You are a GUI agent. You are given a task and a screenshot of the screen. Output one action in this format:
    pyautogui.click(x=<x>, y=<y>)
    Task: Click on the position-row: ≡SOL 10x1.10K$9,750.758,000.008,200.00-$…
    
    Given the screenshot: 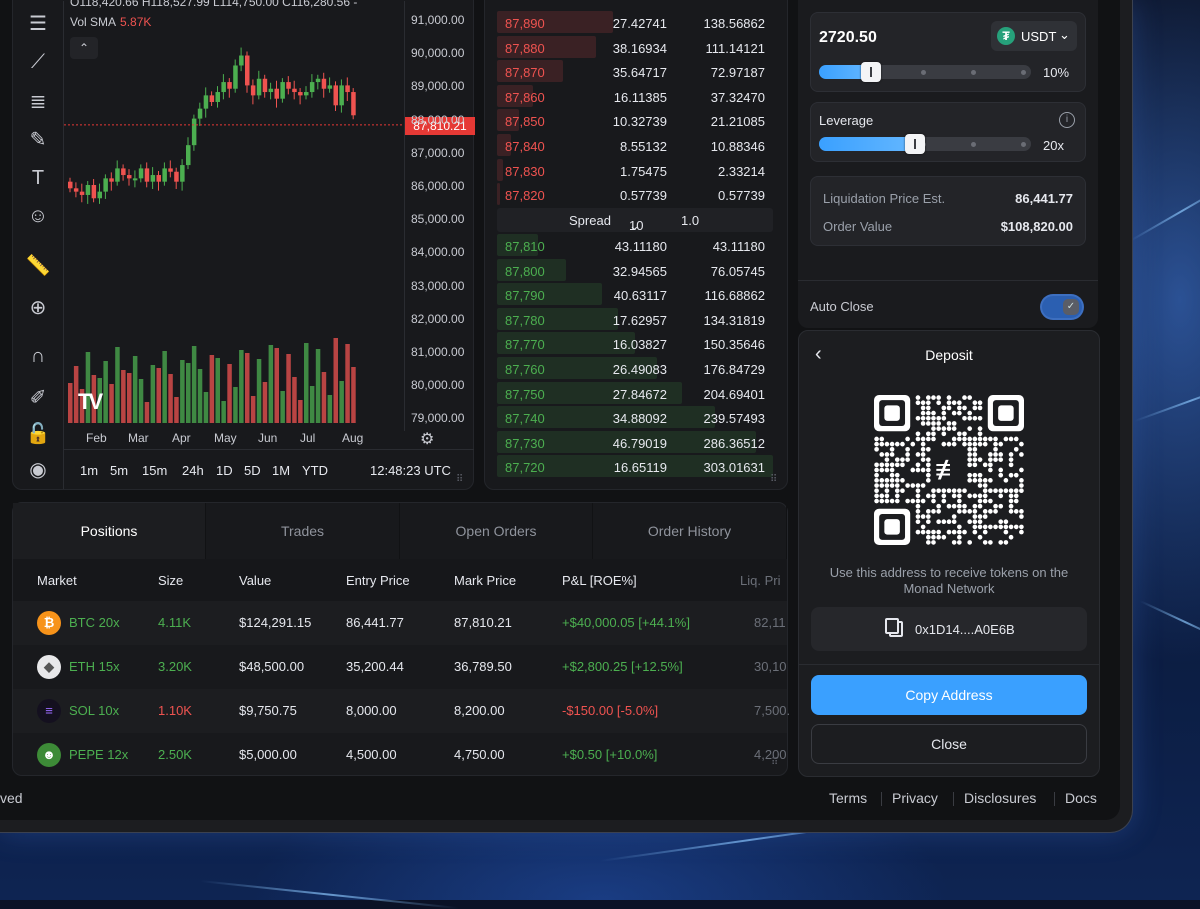 What is the action you would take?
    pyautogui.click(x=400, y=711)
    